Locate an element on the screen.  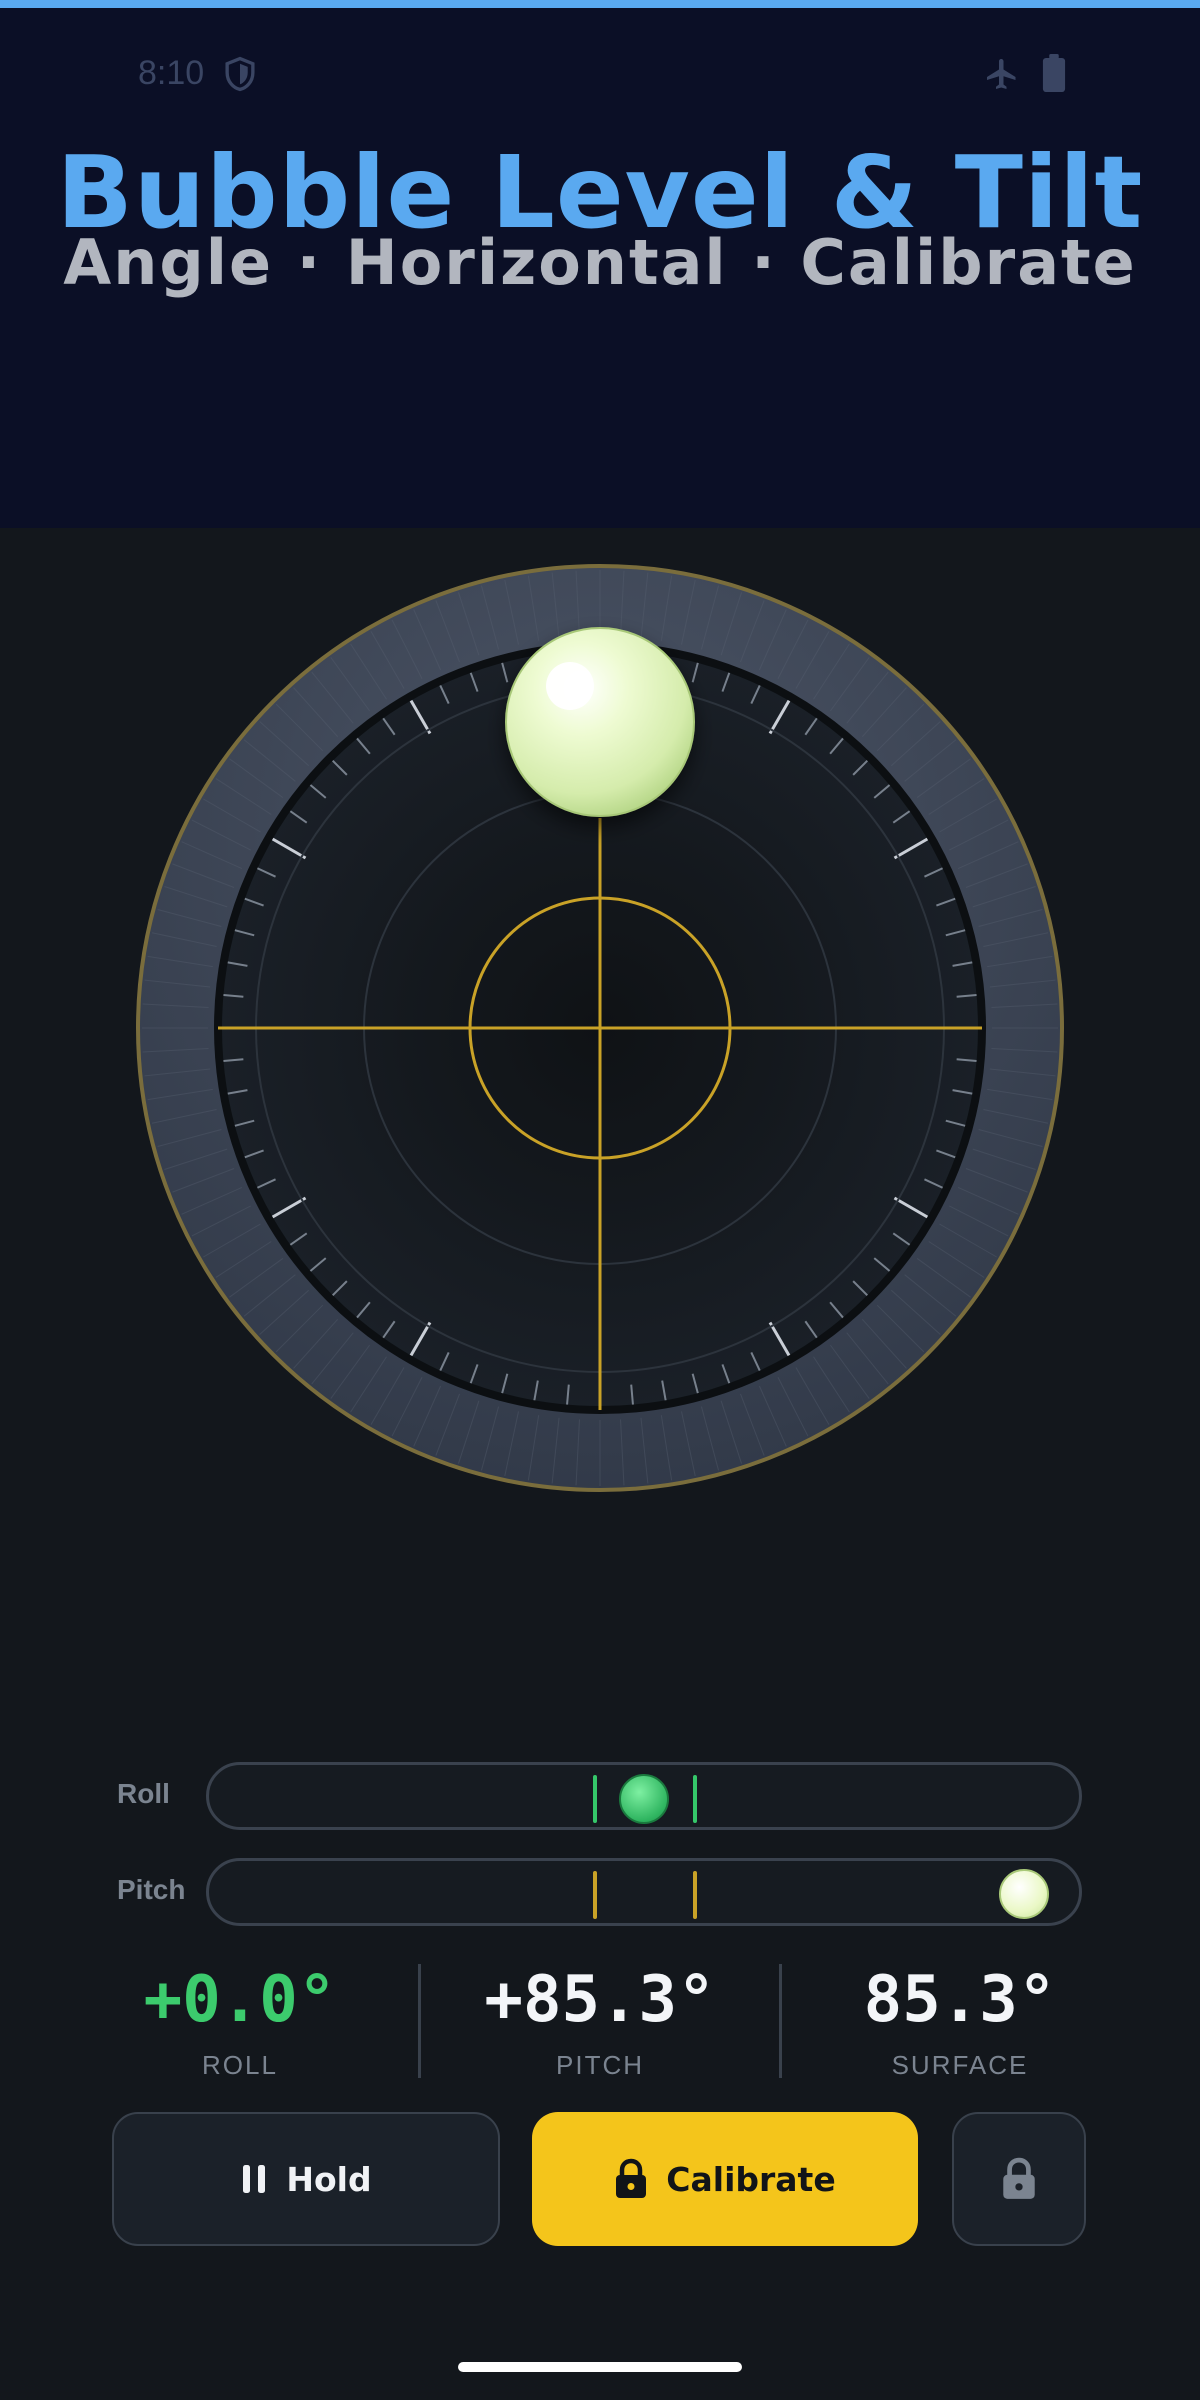
roll-value: +0.0° is located at coordinates (240, 2000).